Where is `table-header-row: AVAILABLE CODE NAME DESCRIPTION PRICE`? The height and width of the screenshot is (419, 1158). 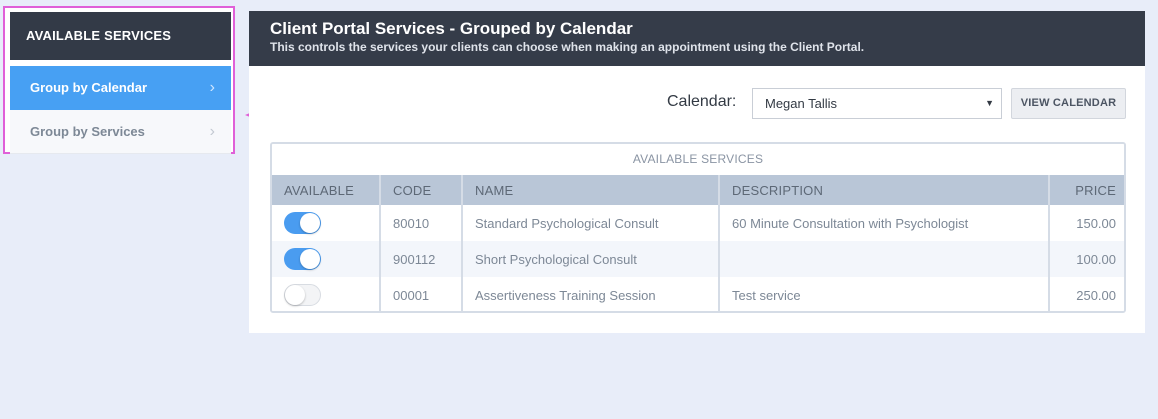
table-header-row: AVAILABLE CODE NAME DESCRIPTION PRICE is located at coordinates (698, 190).